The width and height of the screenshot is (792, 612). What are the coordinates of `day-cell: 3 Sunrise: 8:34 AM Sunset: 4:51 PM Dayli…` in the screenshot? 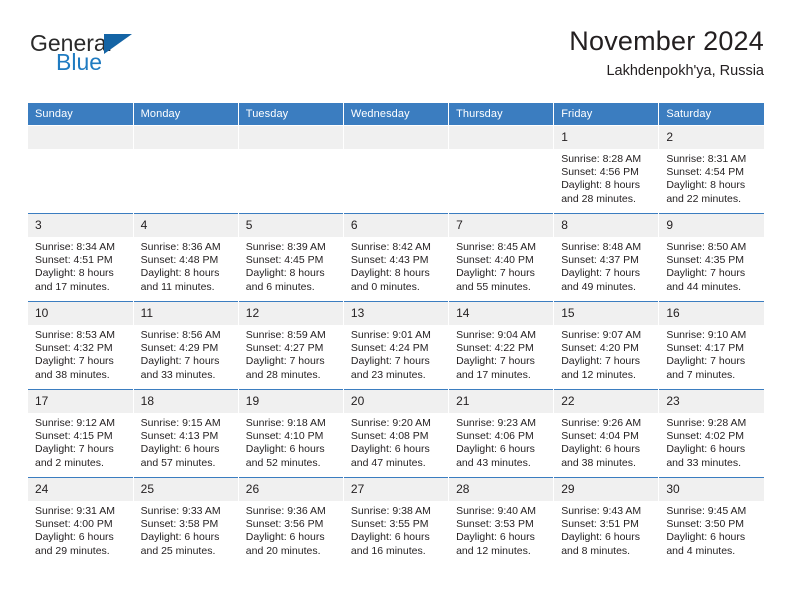 It's located at (81, 257).